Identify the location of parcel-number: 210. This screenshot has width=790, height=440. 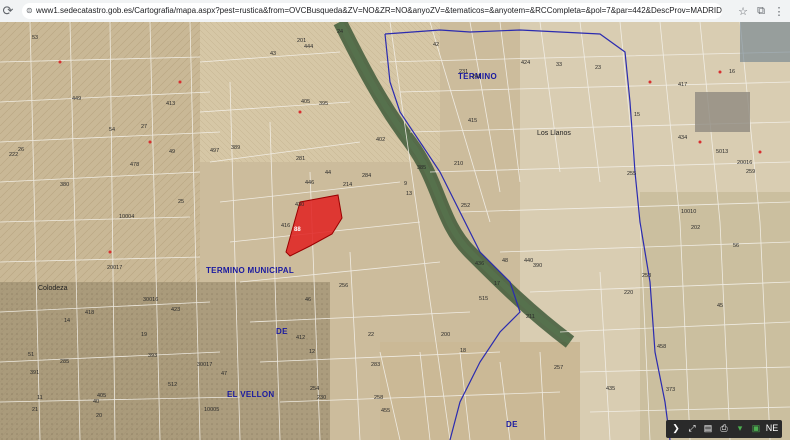
(458, 164).